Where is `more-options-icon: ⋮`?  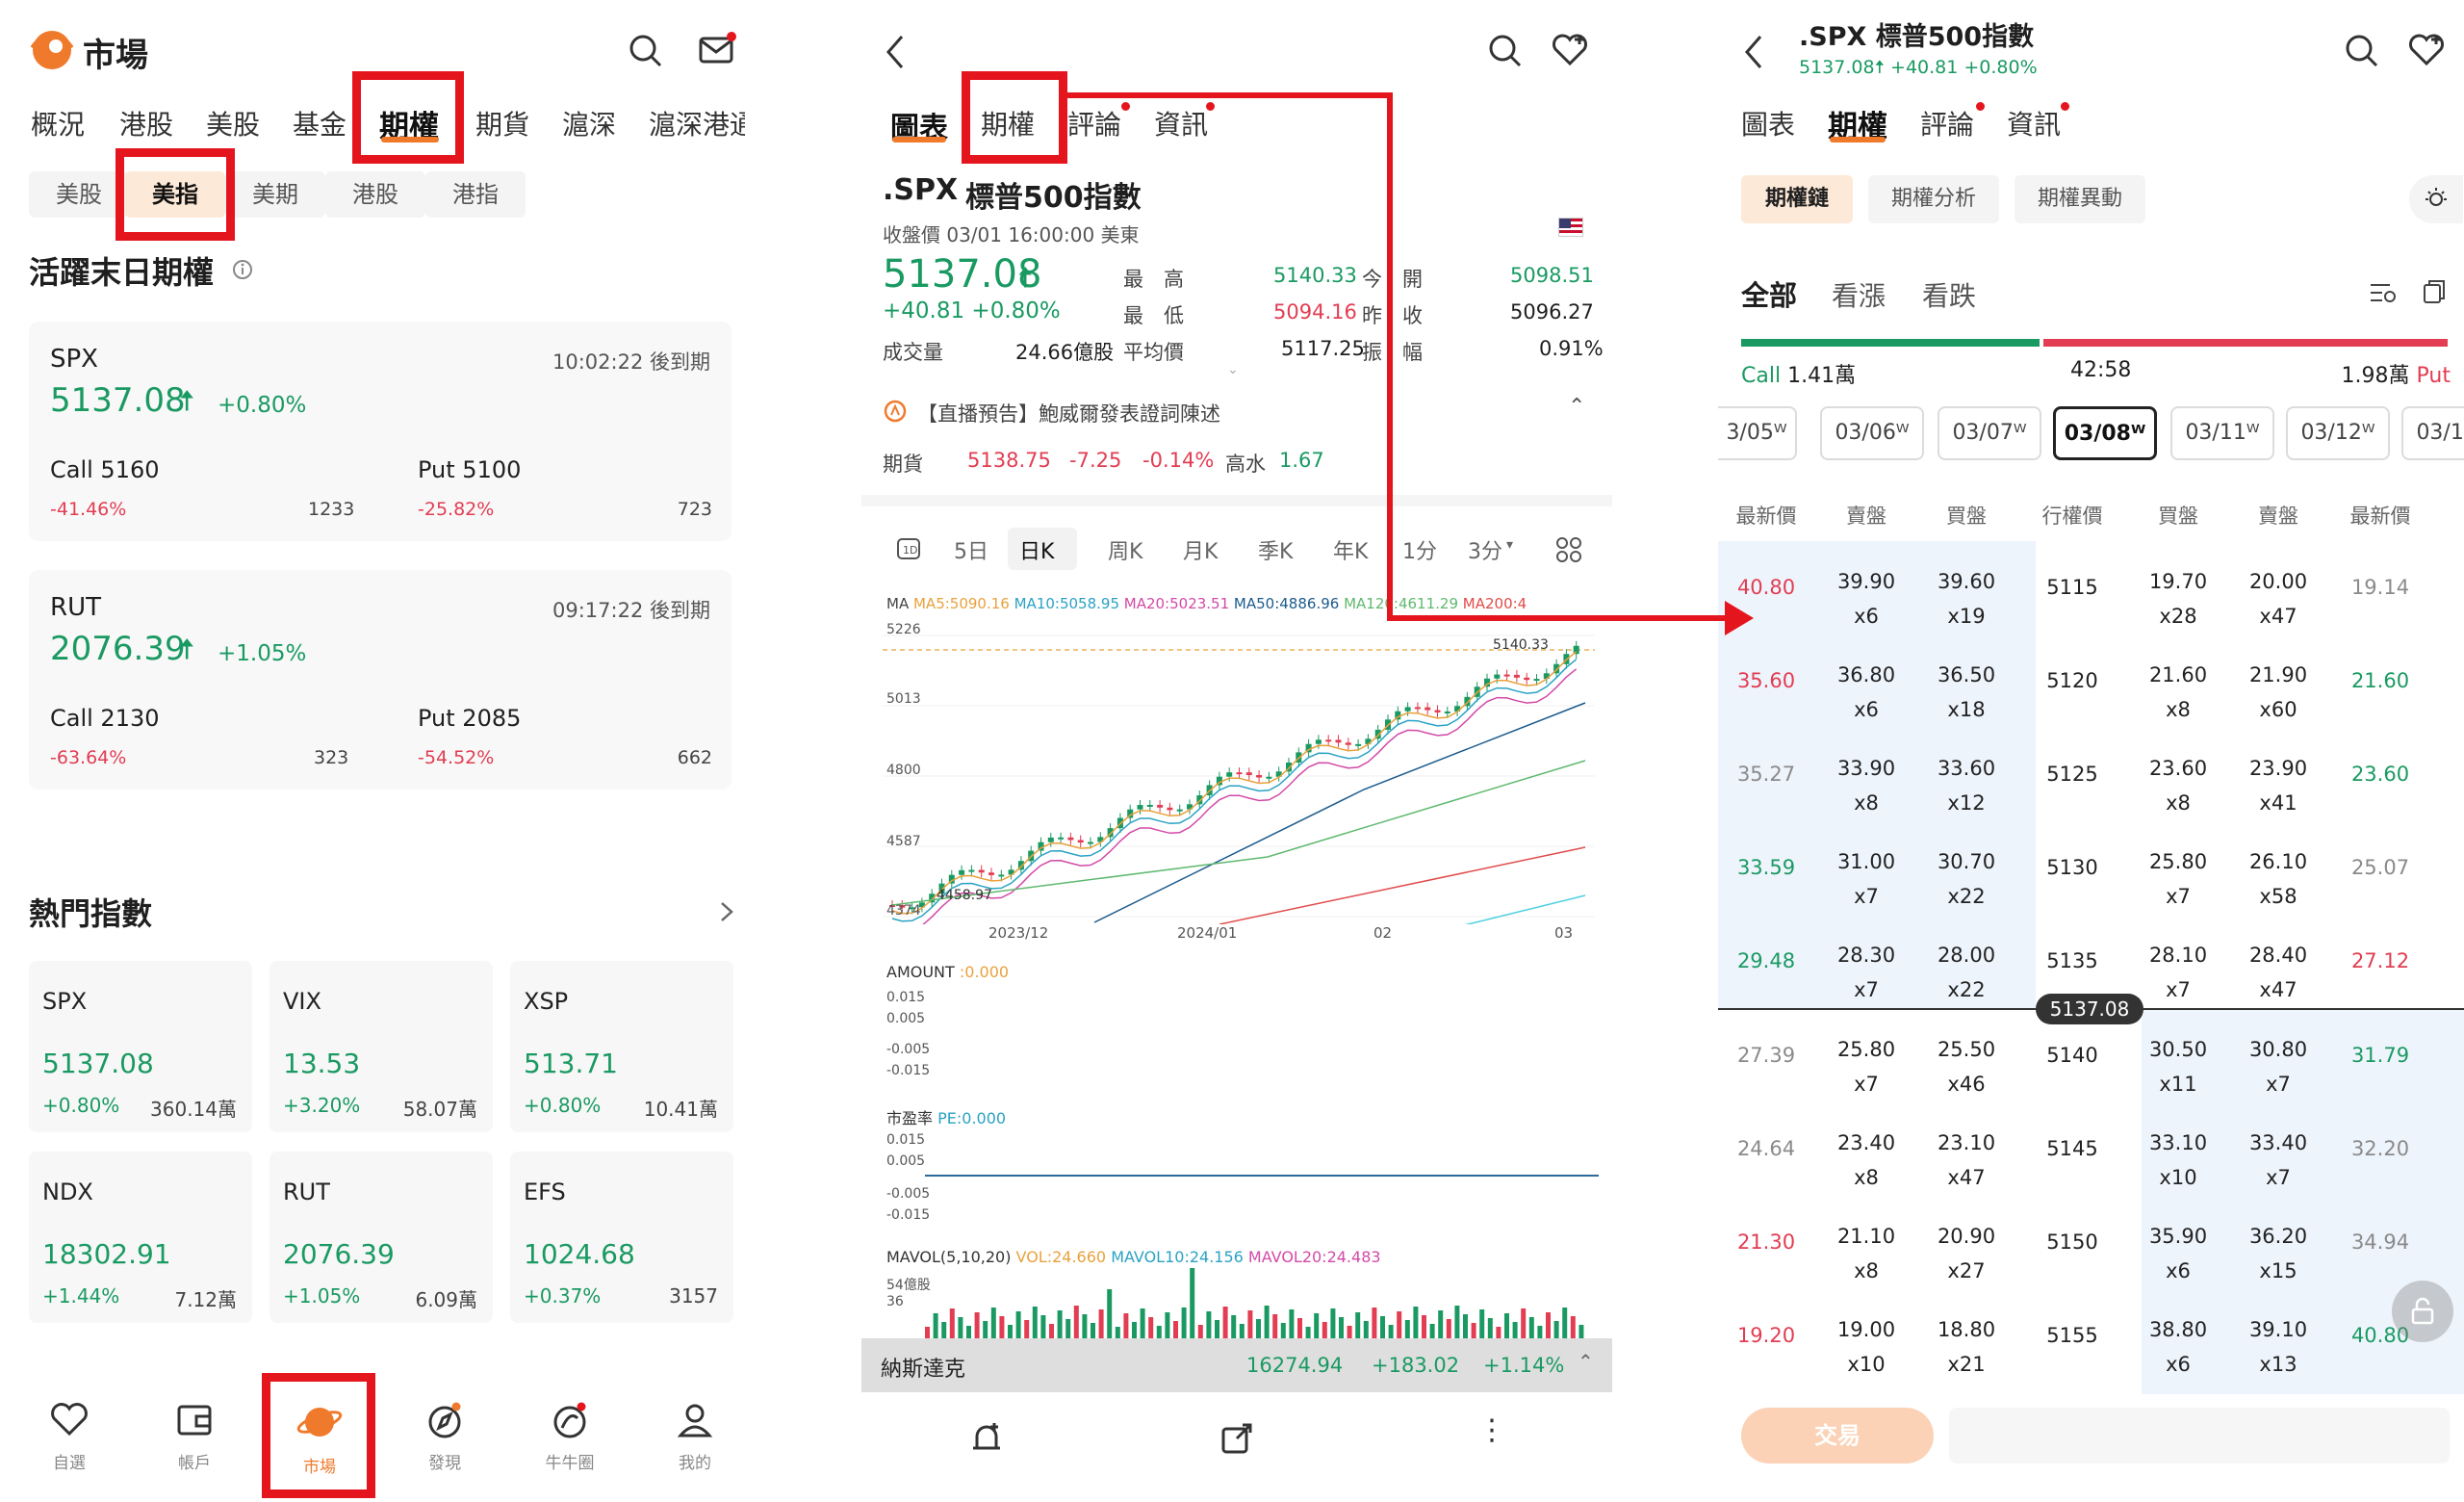
more-options-icon: ⋮ is located at coordinates (1491, 1430).